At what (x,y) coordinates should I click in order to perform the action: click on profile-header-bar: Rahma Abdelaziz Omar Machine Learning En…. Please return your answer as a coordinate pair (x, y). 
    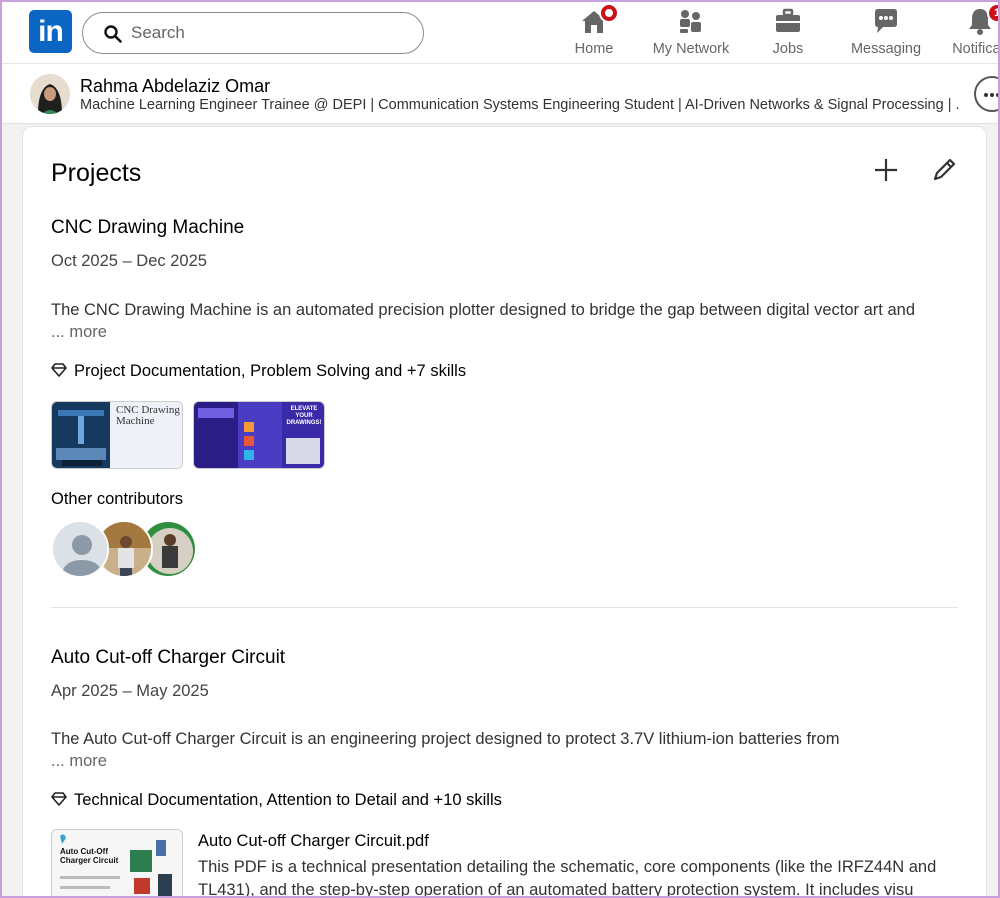
    Looking at the image, I should click on (500, 94).